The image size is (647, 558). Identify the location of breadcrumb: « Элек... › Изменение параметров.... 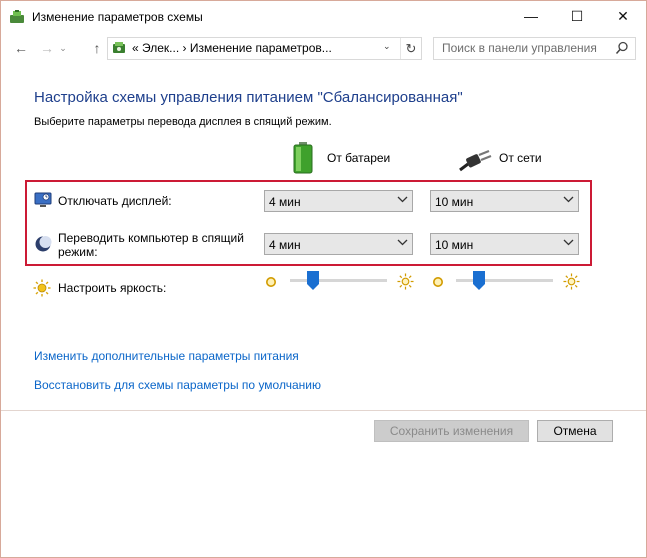
(232, 48).